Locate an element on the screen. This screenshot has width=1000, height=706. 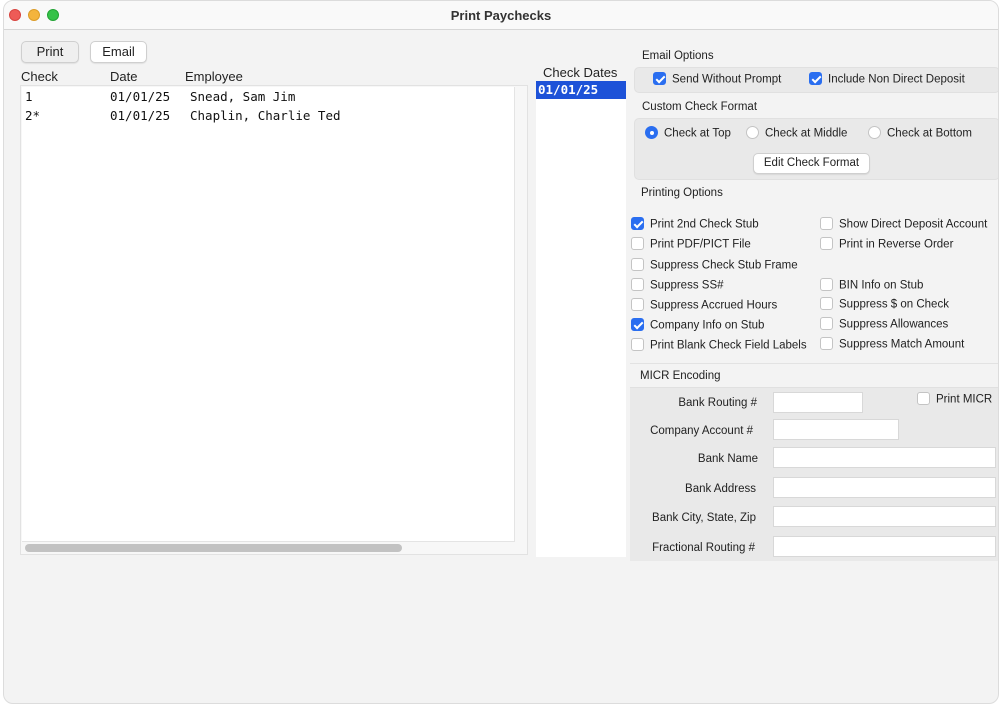
fractional-routing-input is located at coordinates (884, 546).